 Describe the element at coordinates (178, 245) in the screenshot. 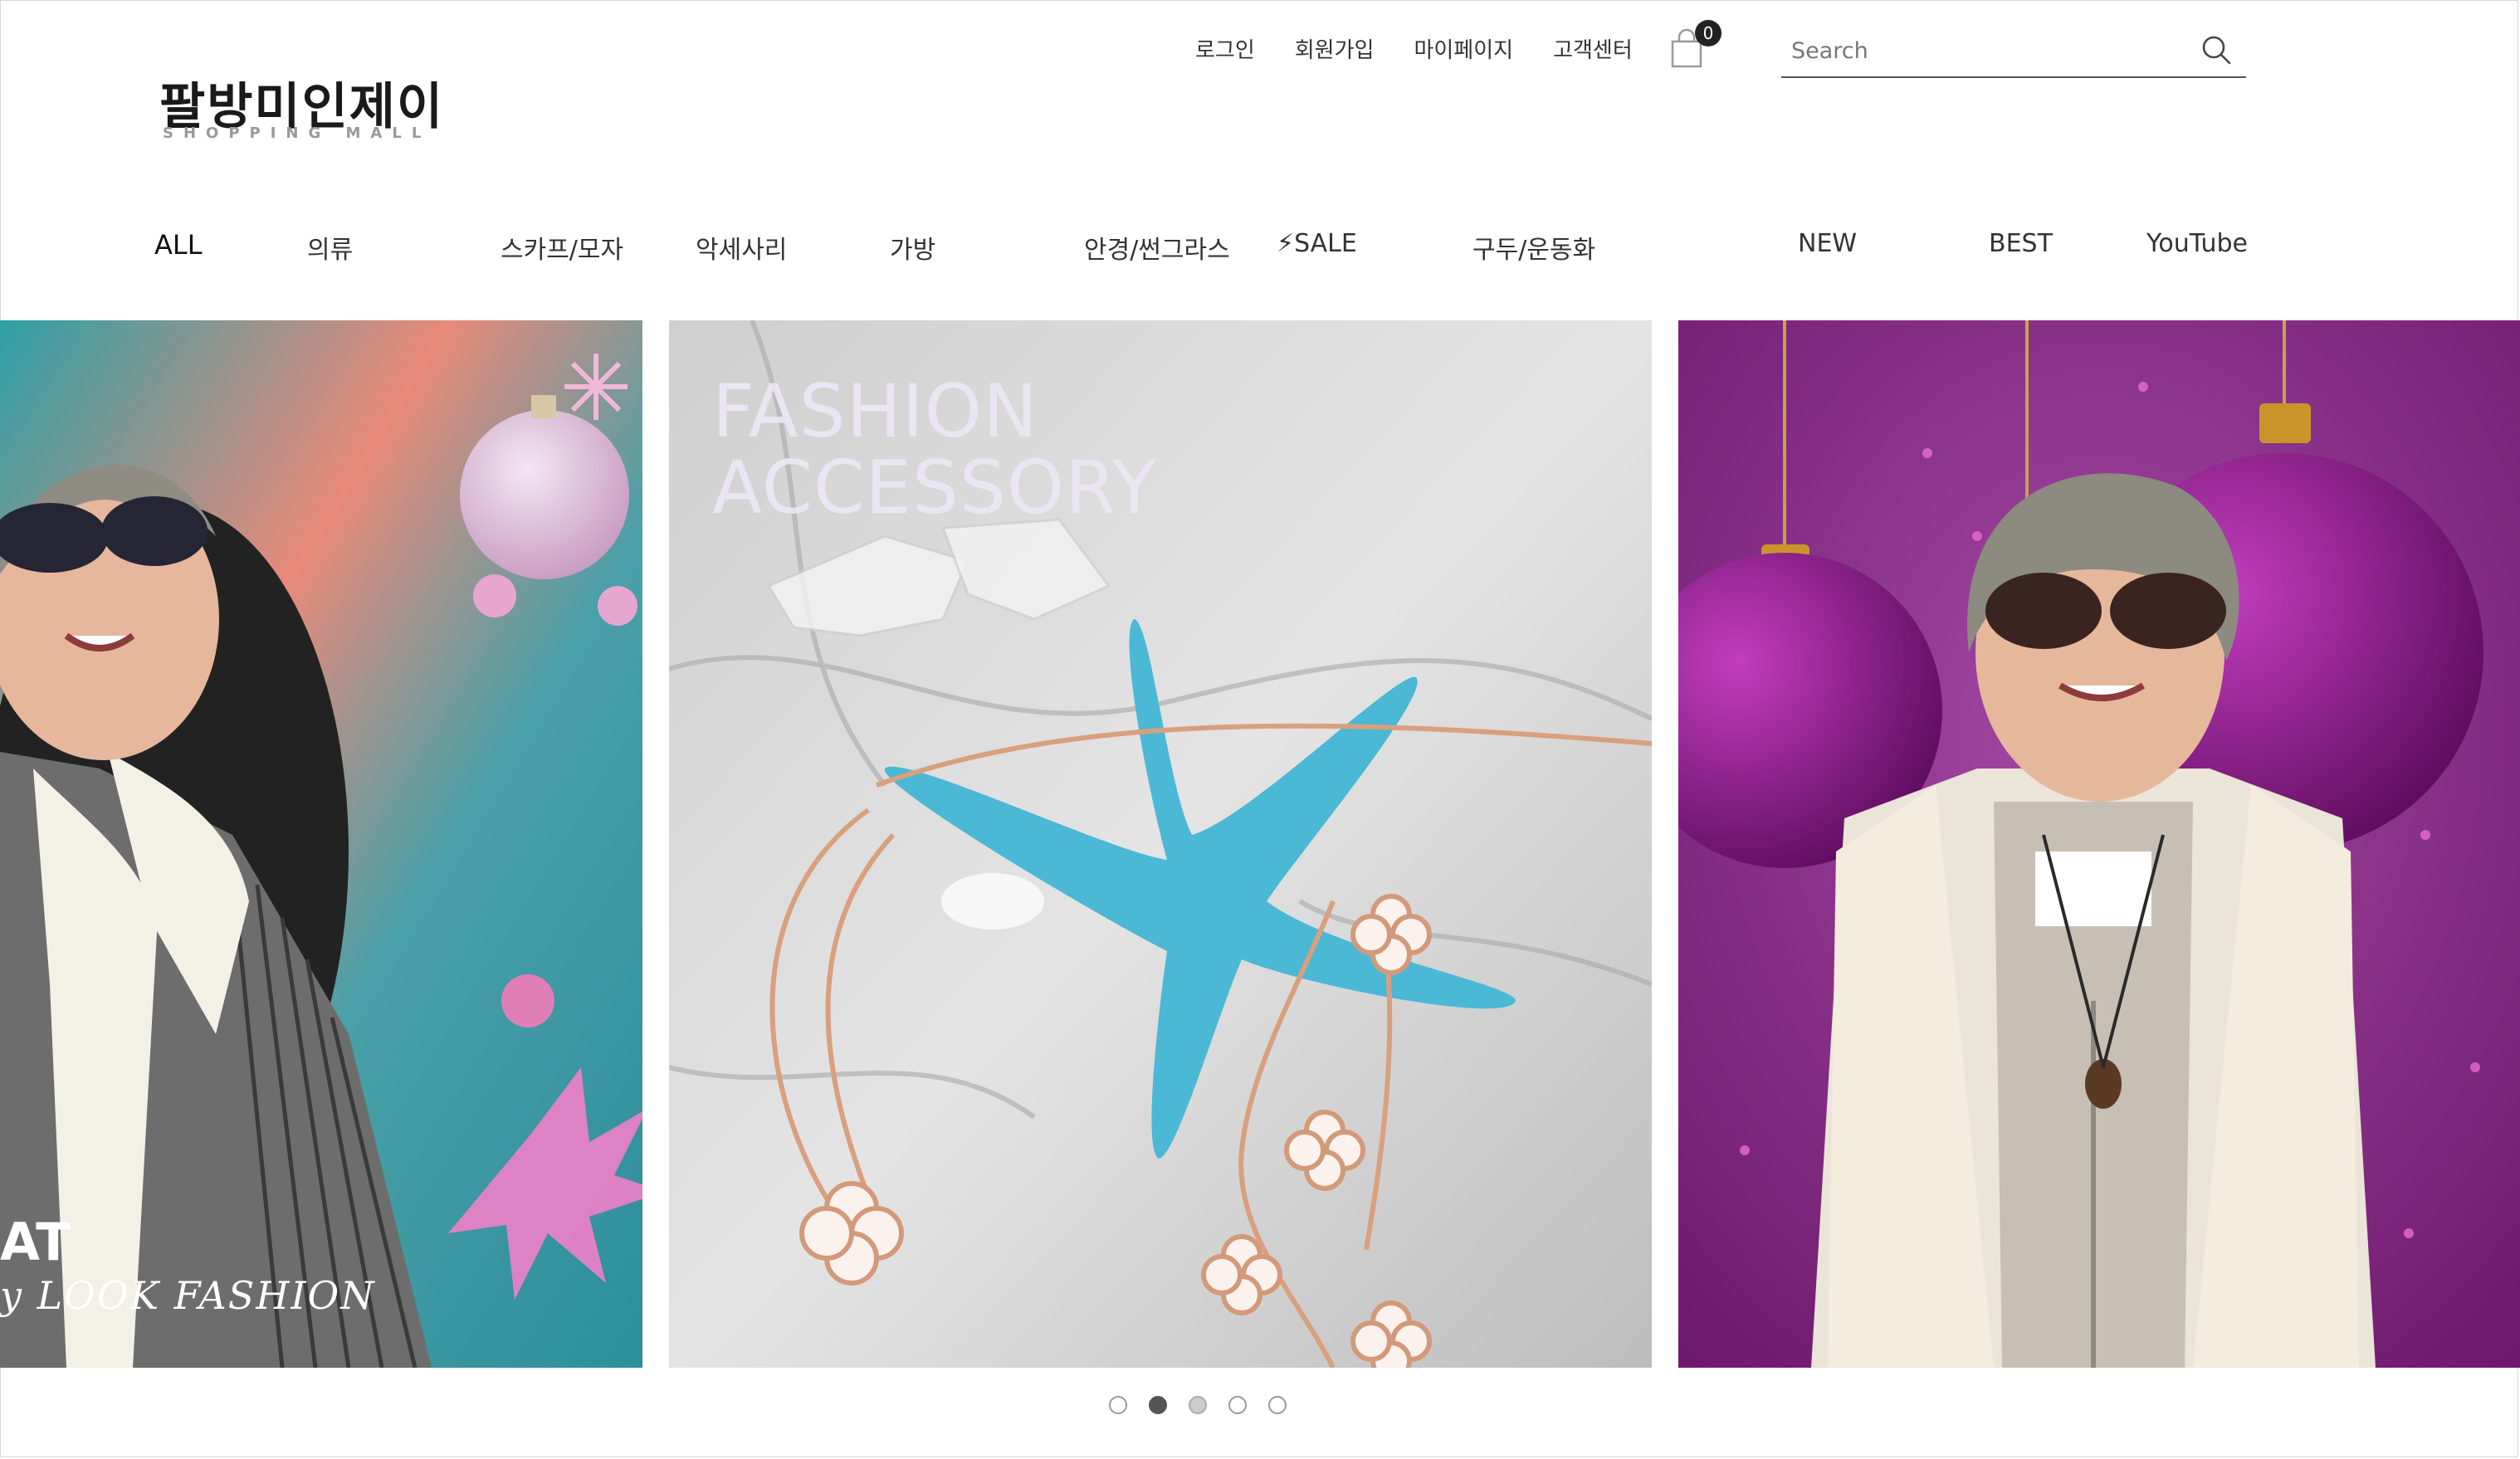

I see `category-all: ALL` at that location.